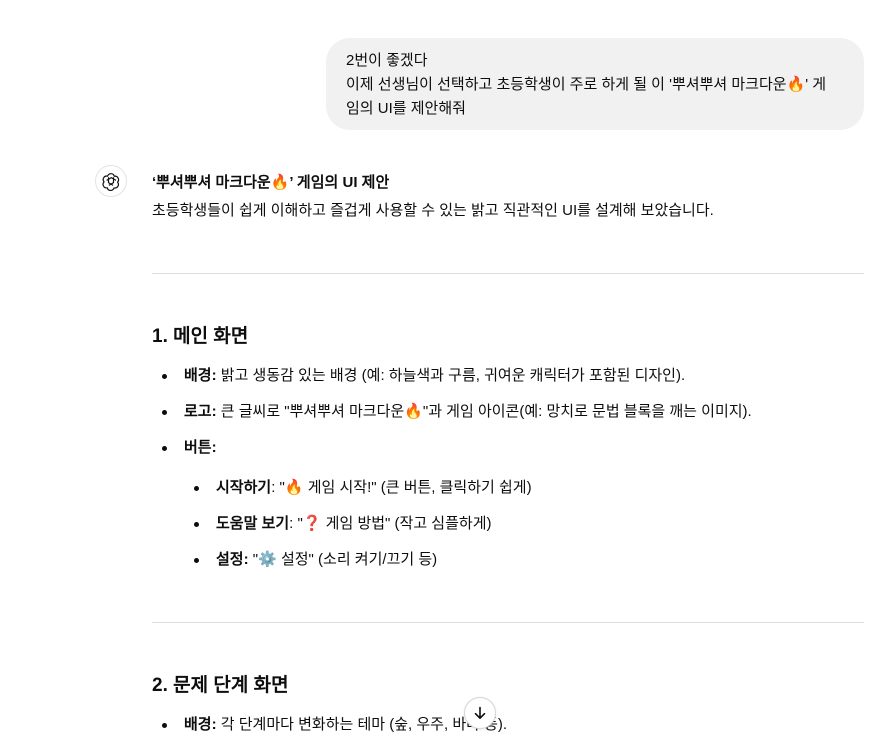  What do you see at coordinates (111, 181) in the screenshot?
I see `openai-logo-icon` at bounding box center [111, 181].